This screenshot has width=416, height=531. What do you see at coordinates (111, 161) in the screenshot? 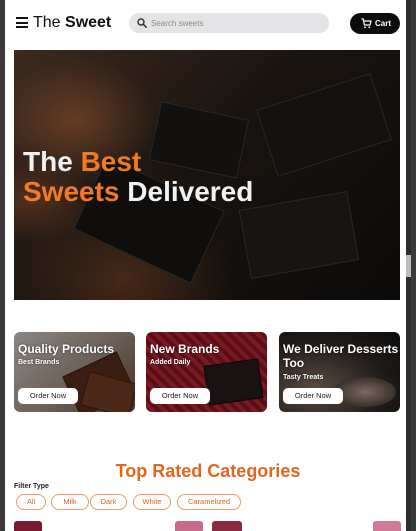
I see `hero-highlight: Best` at bounding box center [111, 161].